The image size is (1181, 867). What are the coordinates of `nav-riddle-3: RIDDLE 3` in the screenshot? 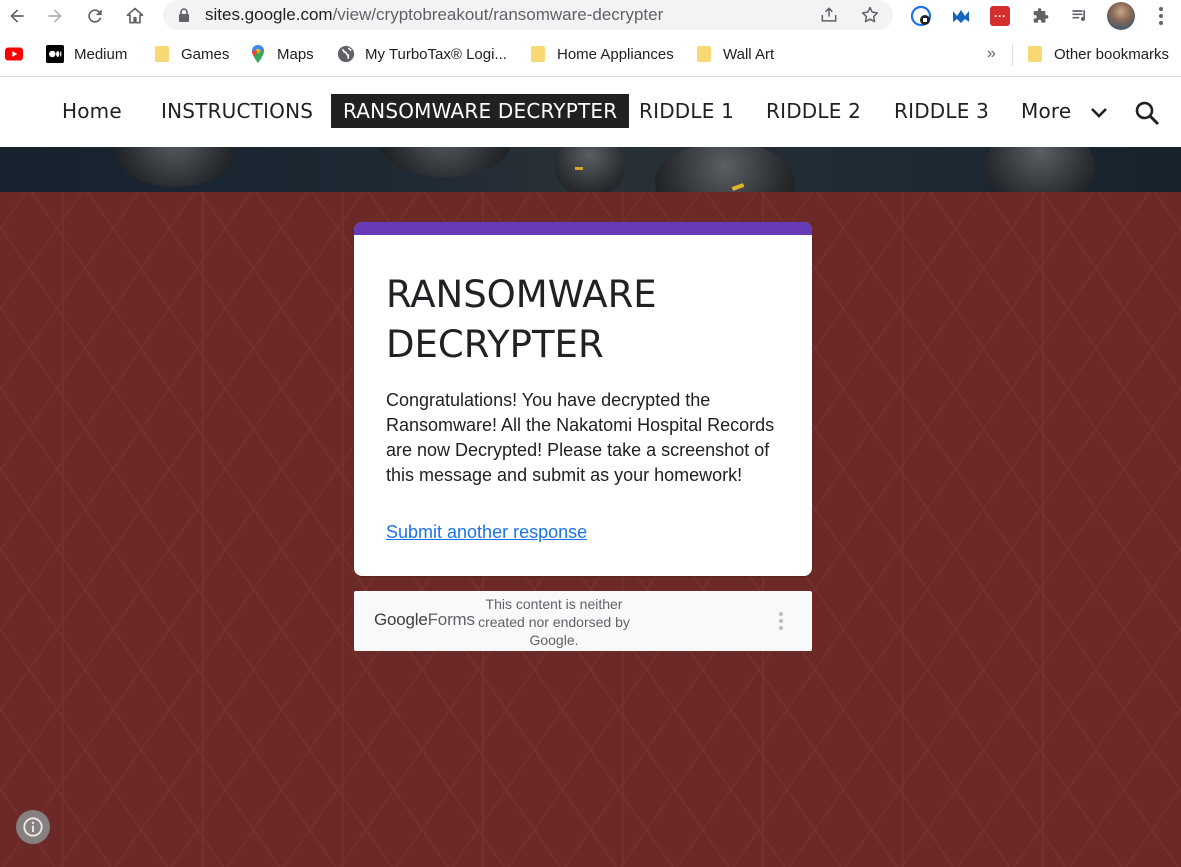 It's located at (941, 111).